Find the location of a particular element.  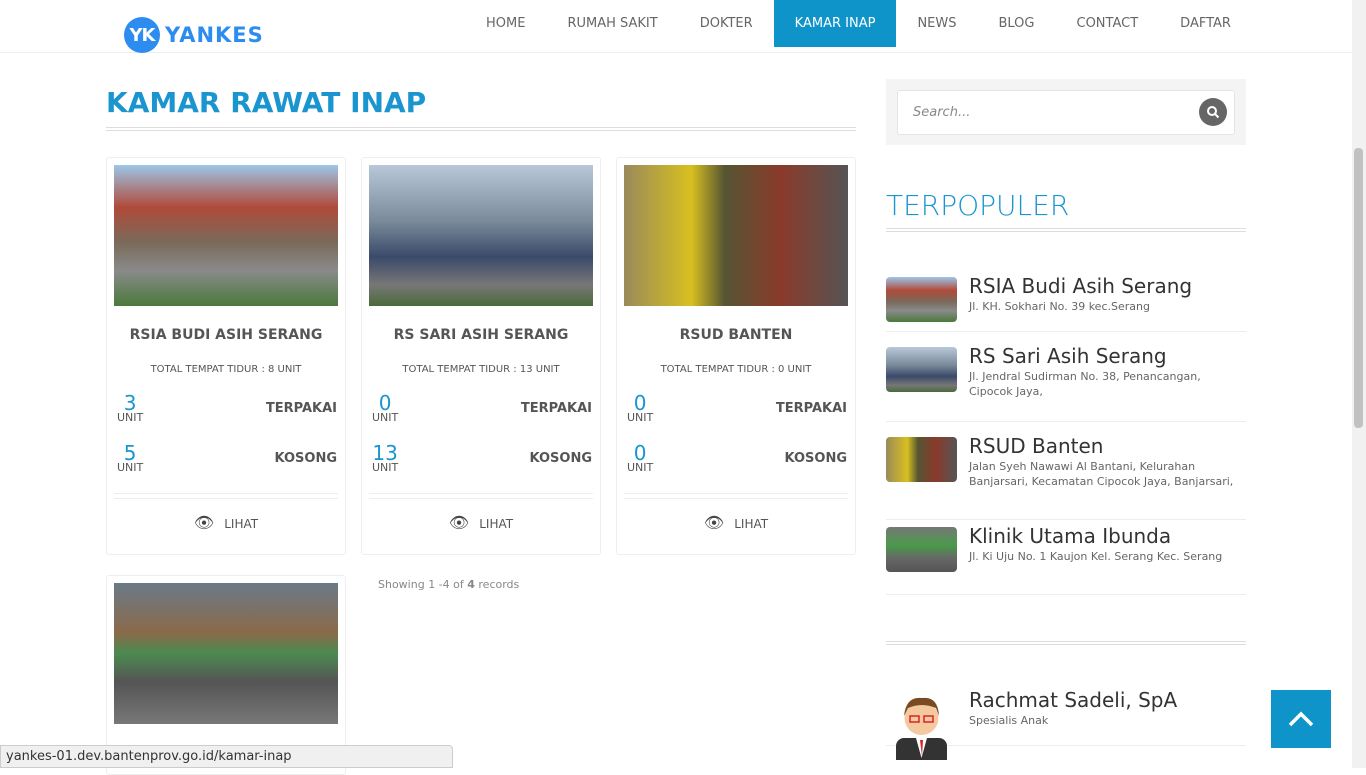

doctor-avatar is located at coordinates (921, 728).